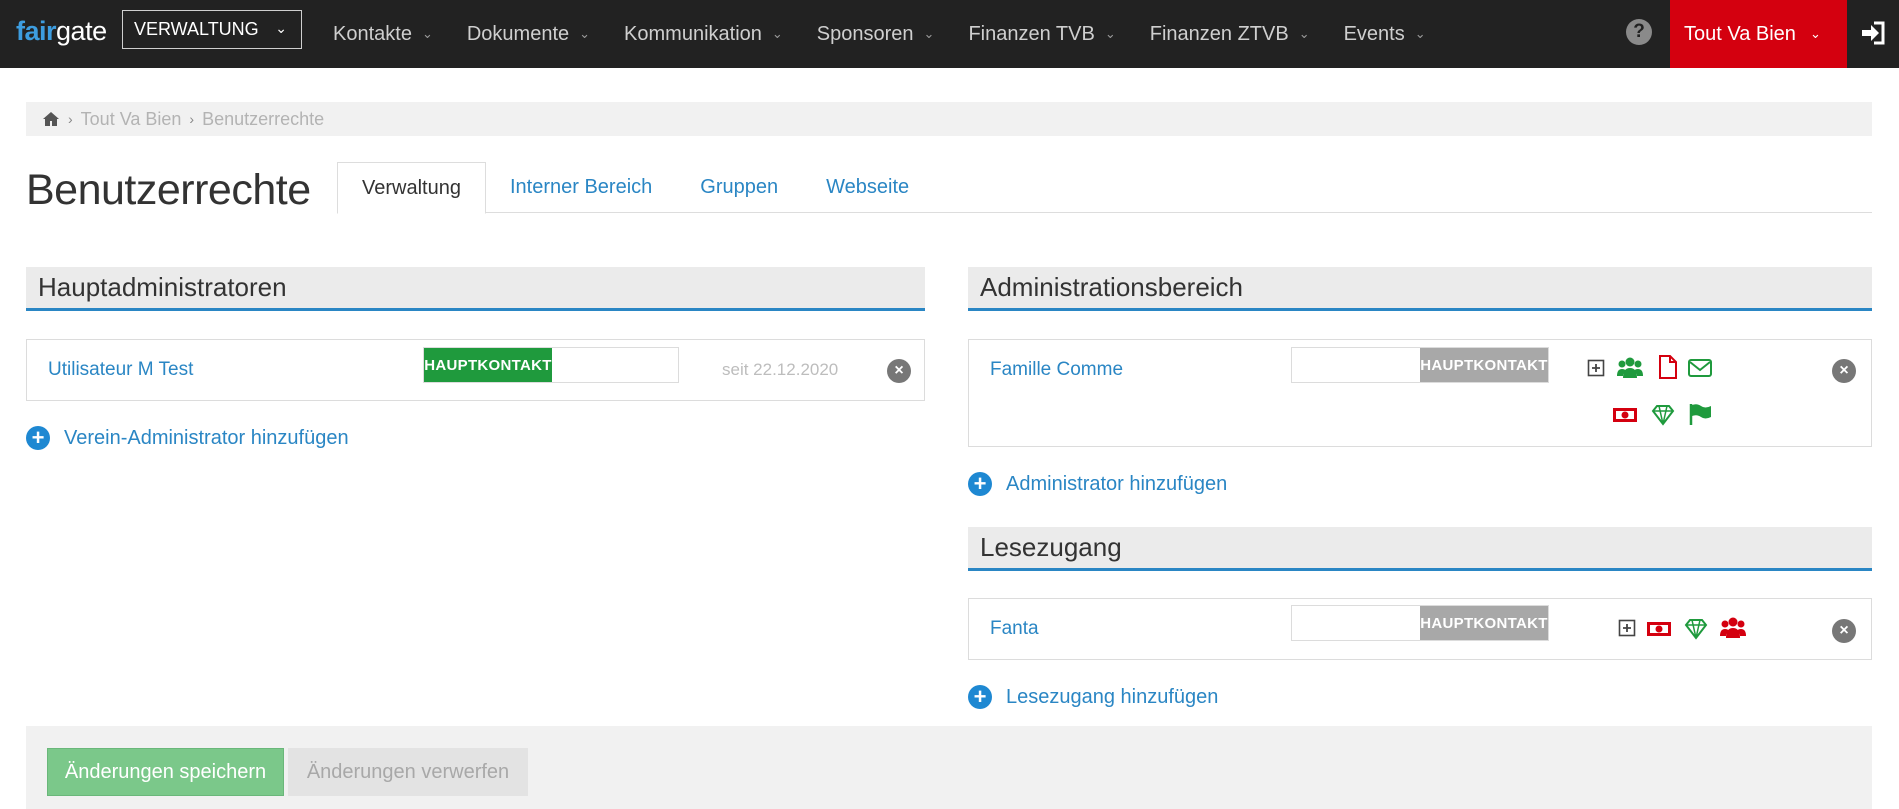 Image resolution: width=1899 pixels, height=809 pixels. I want to click on menu-item-events: Events ⌄, so click(1385, 34).